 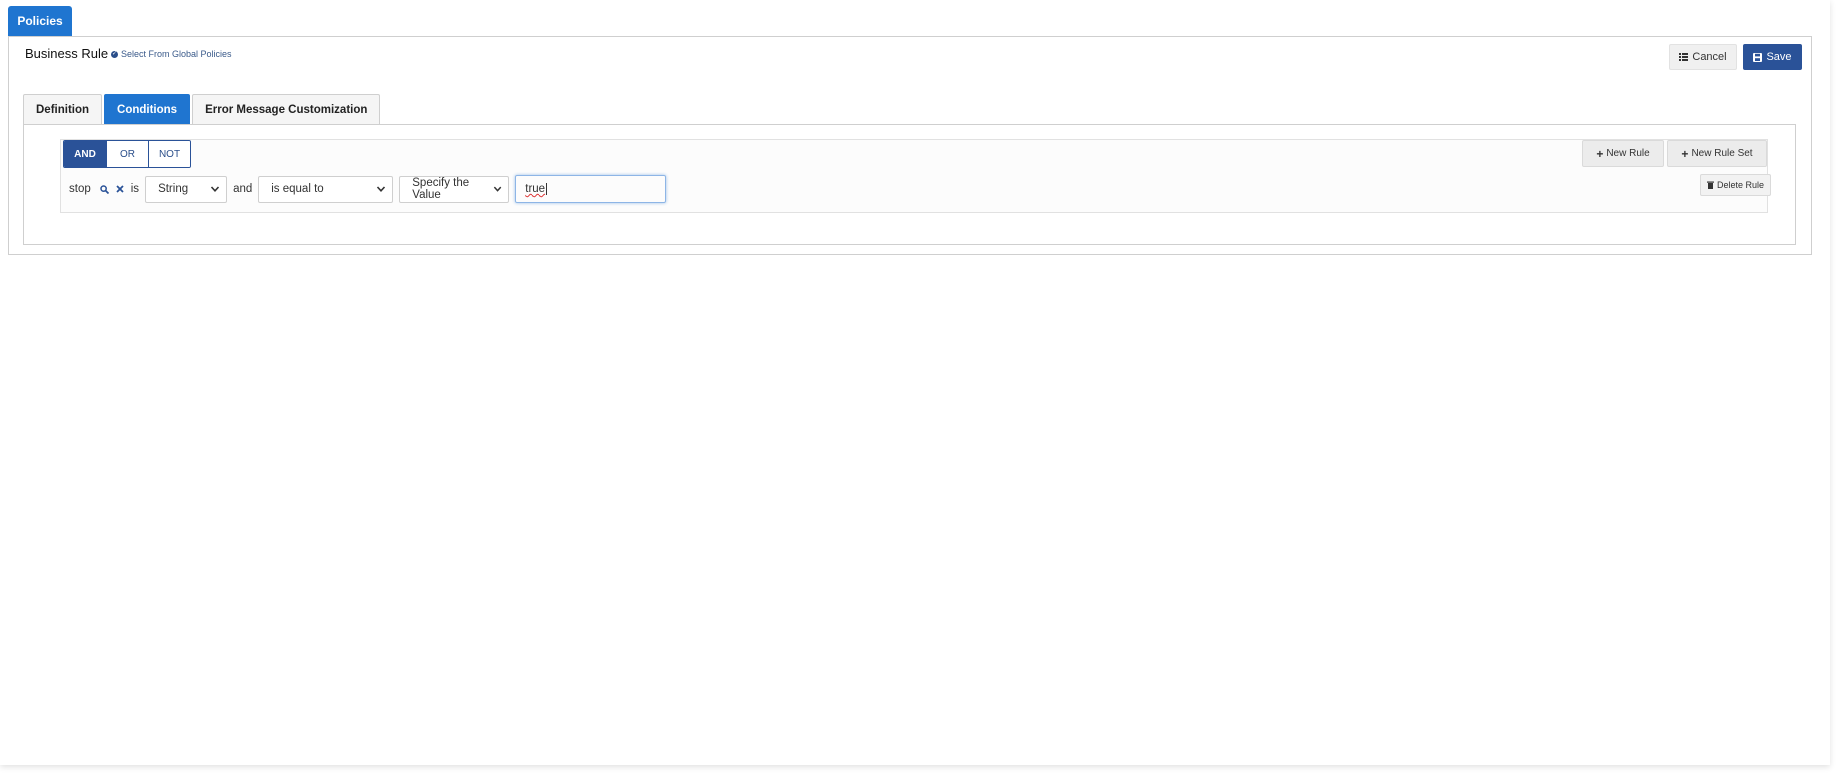 I want to click on text-caret, so click(x=547, y=189).